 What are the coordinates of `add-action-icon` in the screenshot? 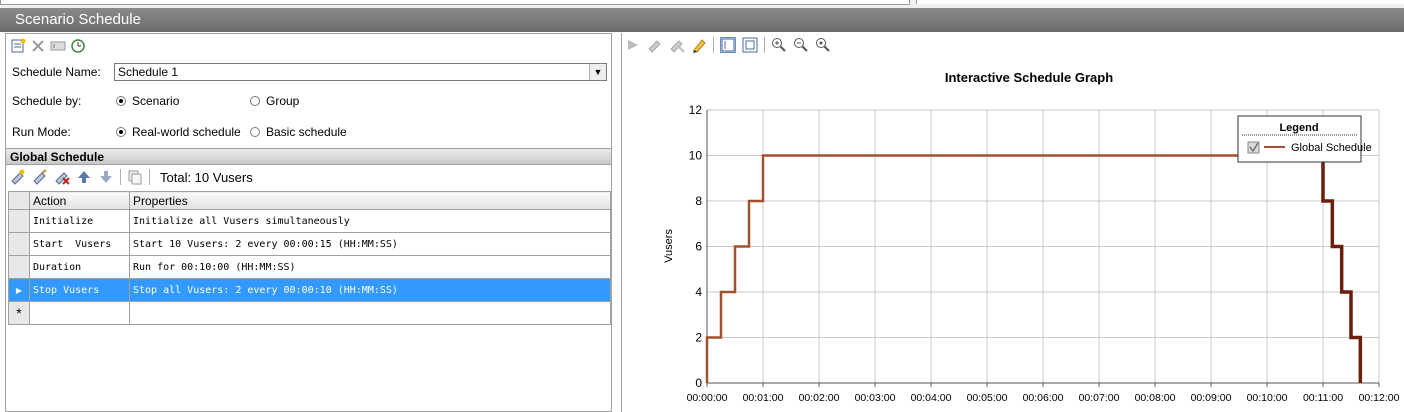 It's located at (18, 177).